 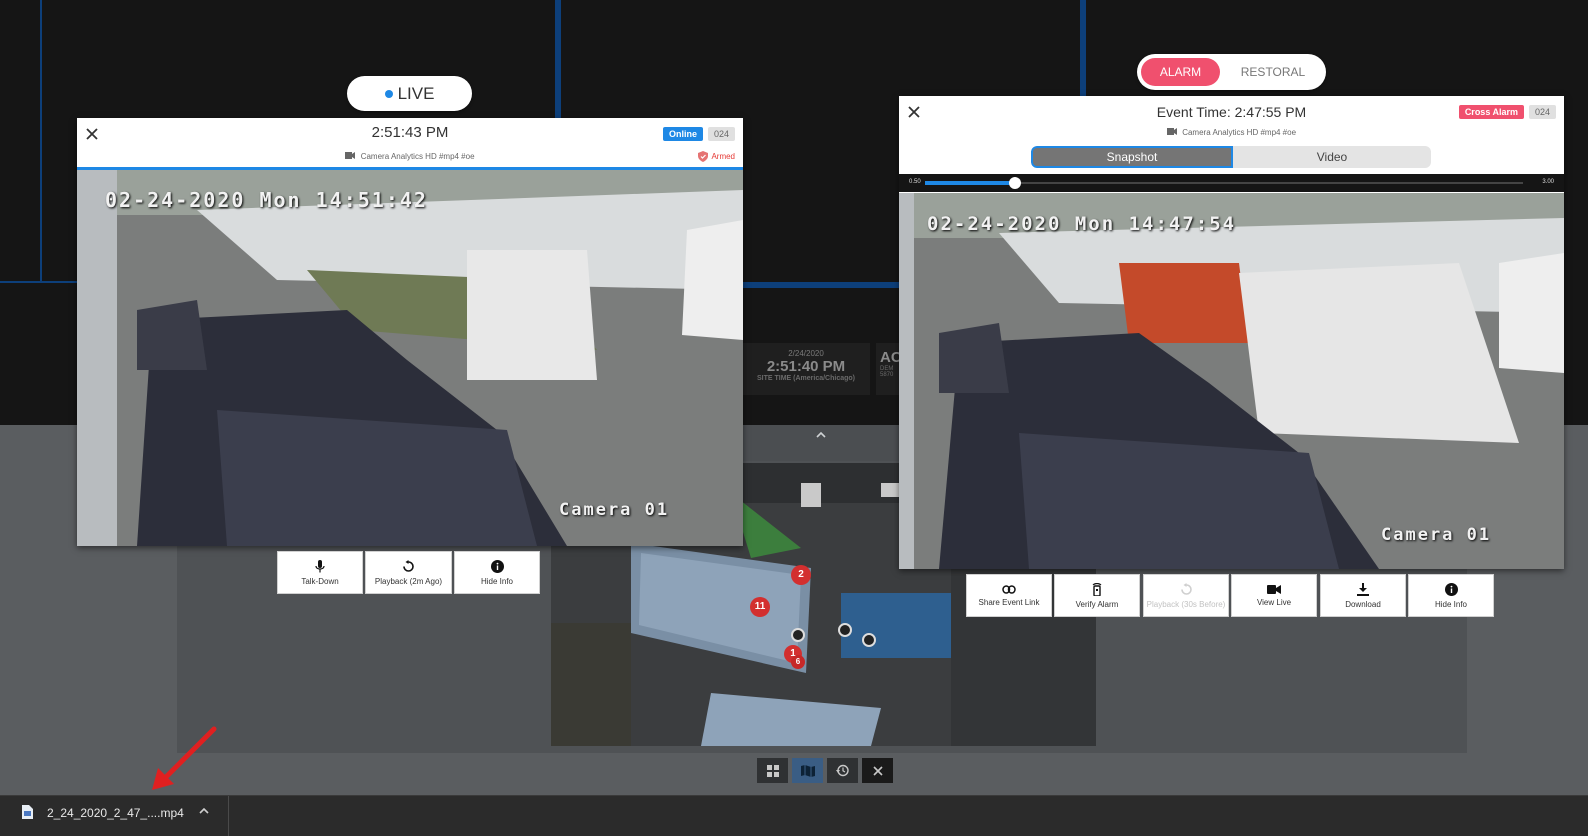 What do you see at coordinates (760, 607) in the screenshot?
I see `map-marker-alarm: 11` at bounding box center [760, 607].